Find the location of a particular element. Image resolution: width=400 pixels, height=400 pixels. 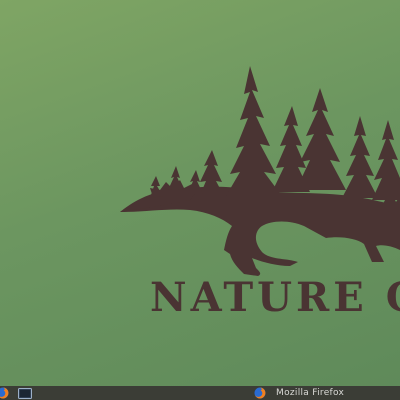

terminal-launcher-button is located at coordinates (25, 393).